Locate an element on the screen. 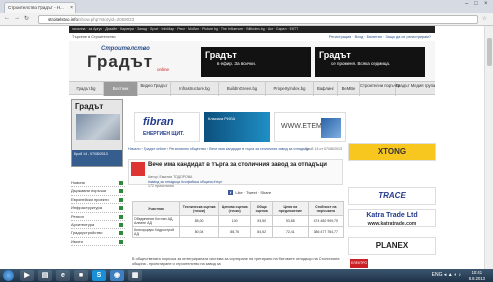 Image resolution: width=493 pixels, height=282 pixels. start-button is located at coordinates (8, 275).